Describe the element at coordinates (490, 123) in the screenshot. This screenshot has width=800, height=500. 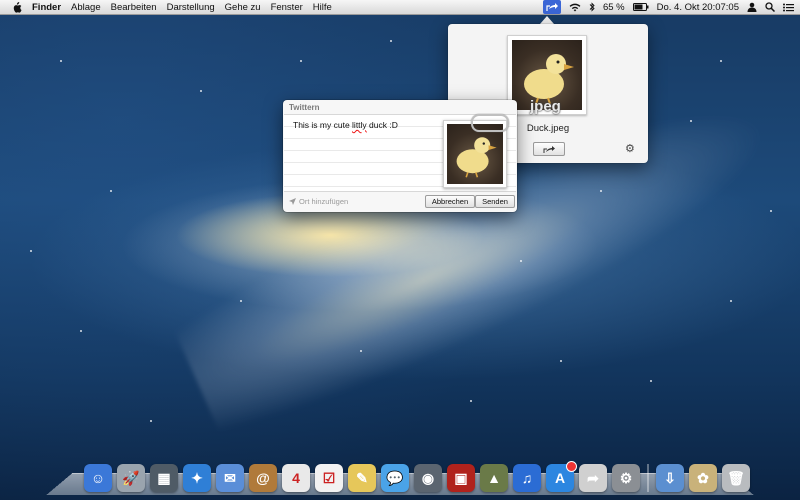
I see `paperclip-icon` at that location.